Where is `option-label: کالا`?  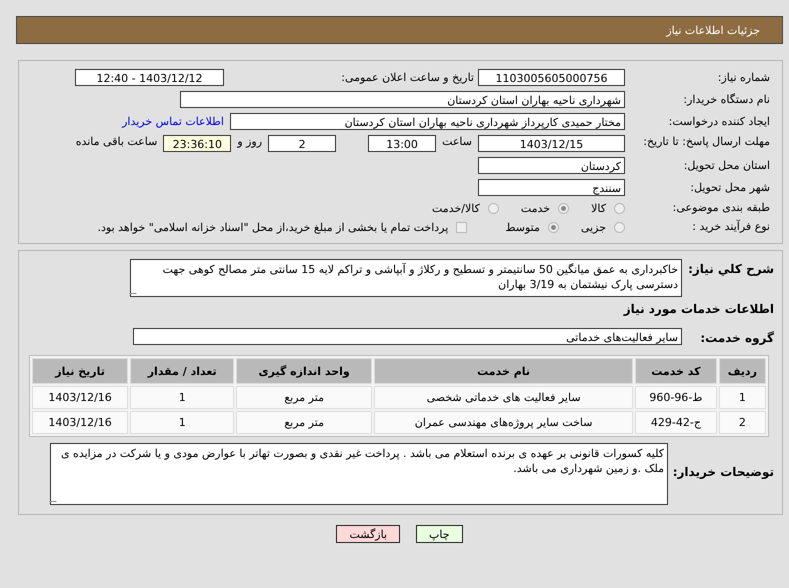
option-label: کالا is located at coordinates (598, 208).